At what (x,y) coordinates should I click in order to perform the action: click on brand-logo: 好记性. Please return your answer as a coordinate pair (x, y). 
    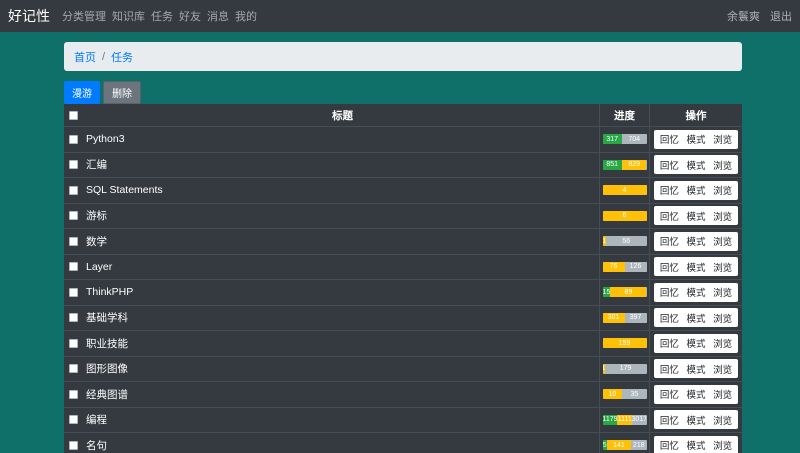
    Looking at the image, I should click on (29, 16).